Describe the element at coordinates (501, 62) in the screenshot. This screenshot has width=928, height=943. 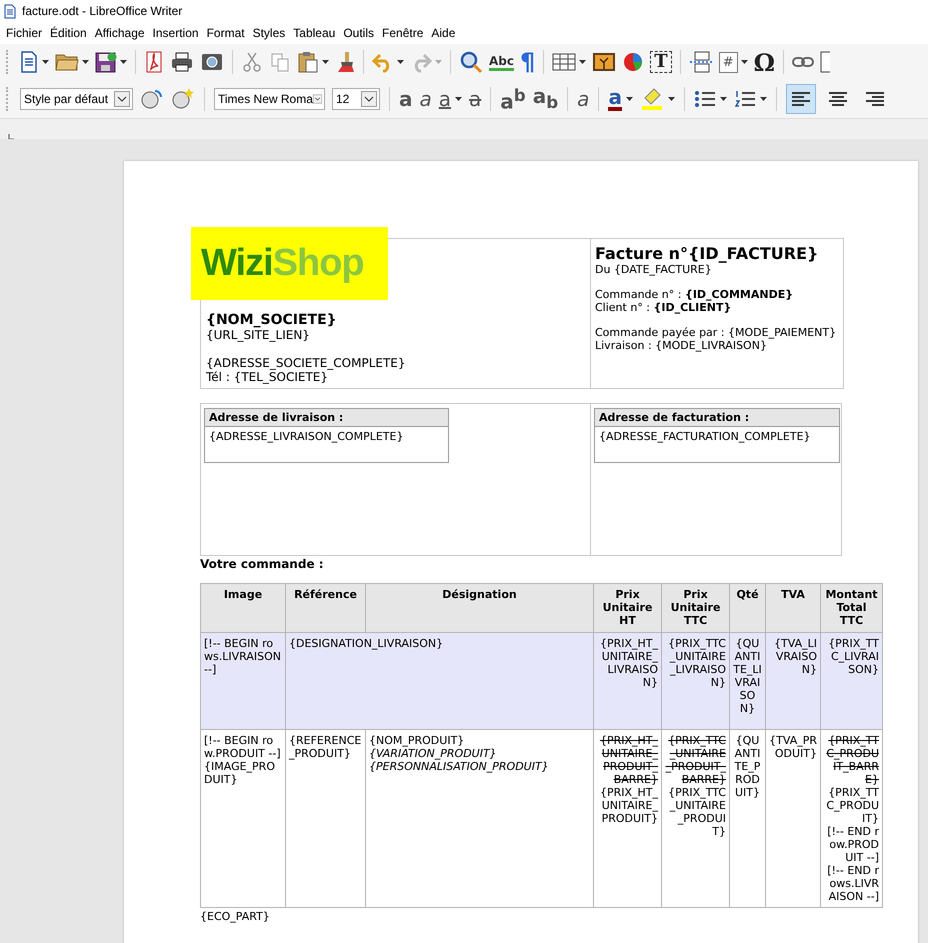
I see `spellcheck-button: Abc` at that location.